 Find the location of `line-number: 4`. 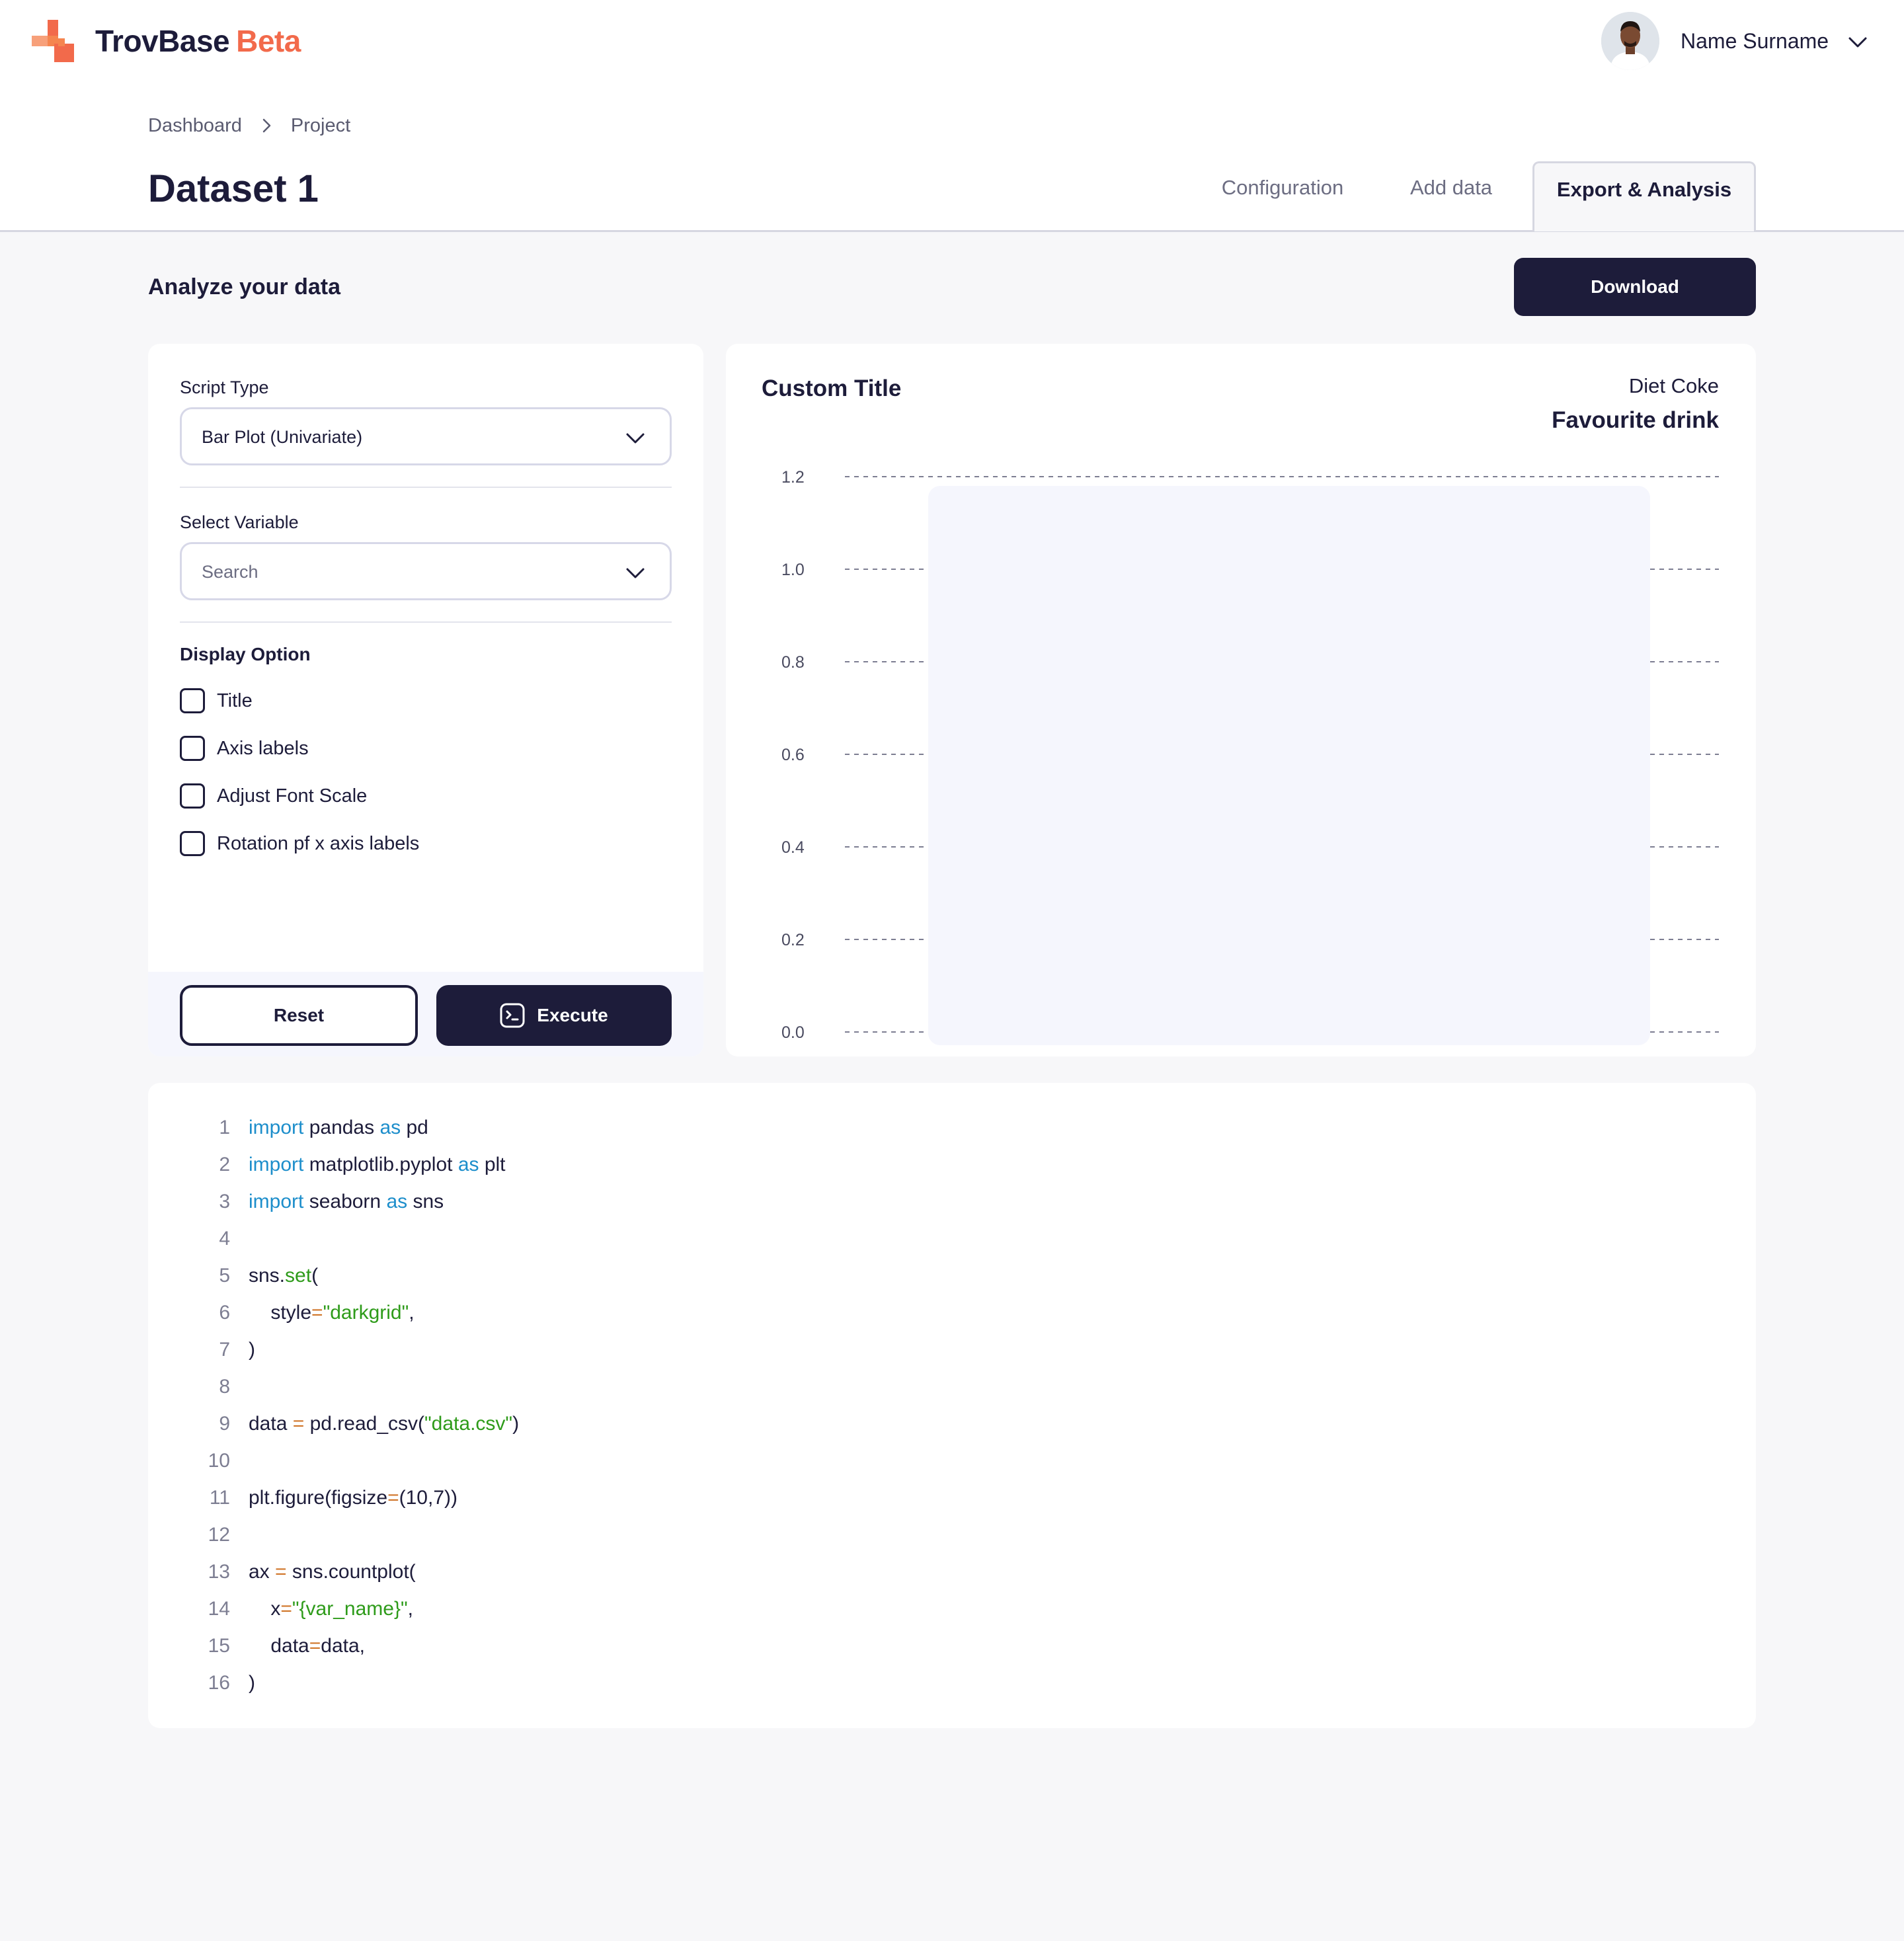

line-number: 4 is located at coordinates (224, 1238).